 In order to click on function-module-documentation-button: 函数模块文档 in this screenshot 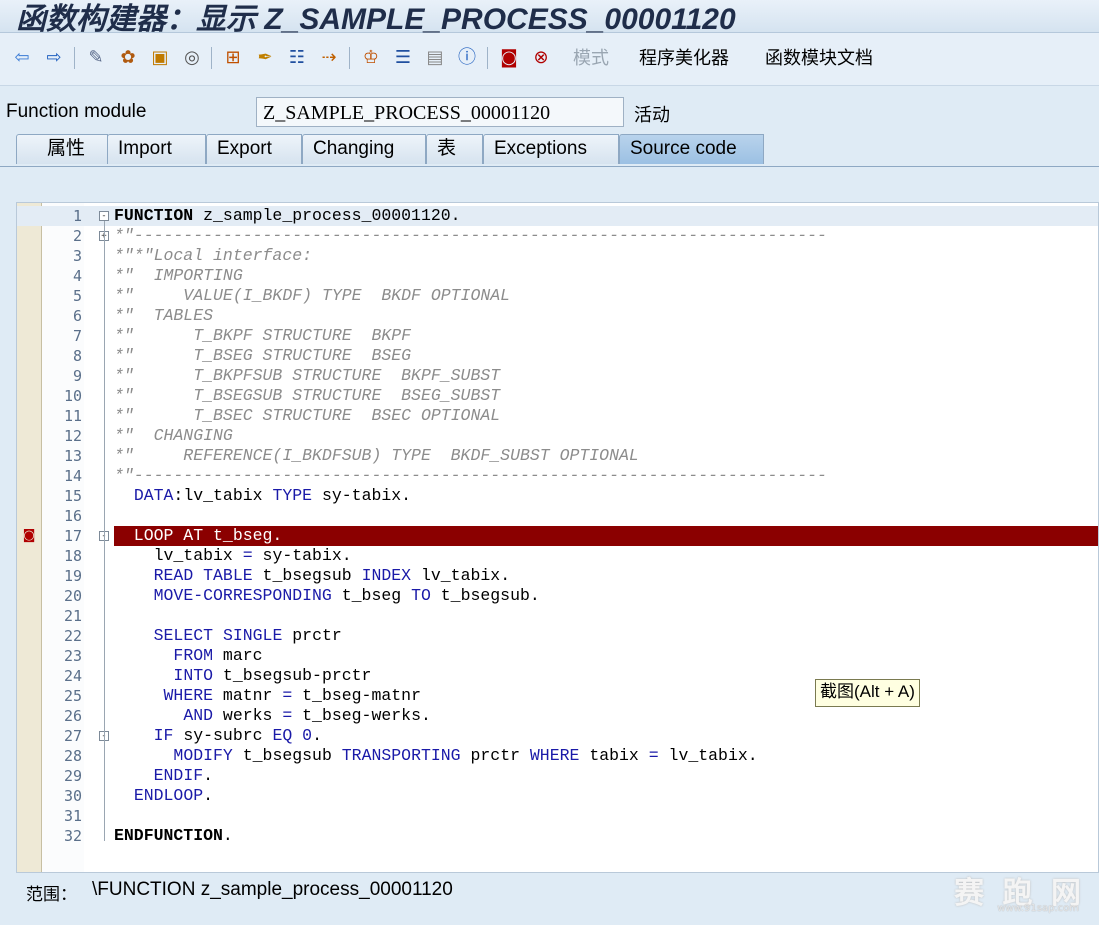, I will do `click(819, 59)`.